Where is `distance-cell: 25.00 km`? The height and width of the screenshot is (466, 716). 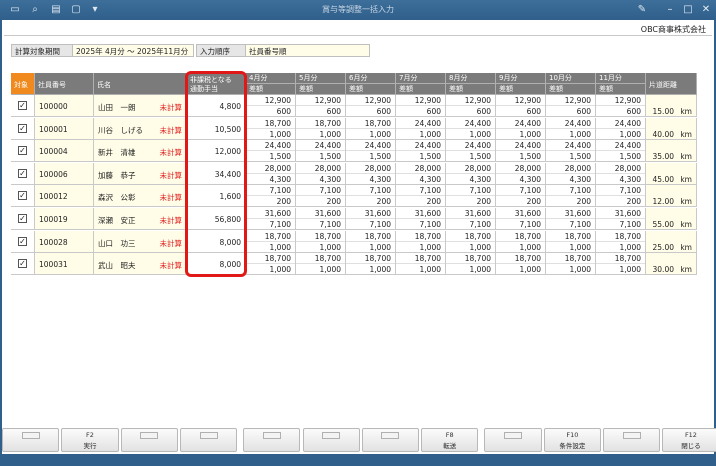
distance-cell: 25.00 km is located at coordinates (671, 241).